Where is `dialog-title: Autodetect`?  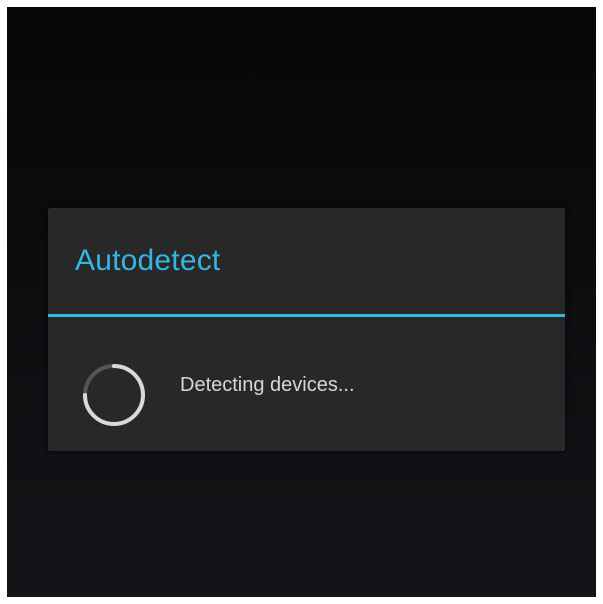
dialog-title: Autodetect is located at coordinates (148, 260).